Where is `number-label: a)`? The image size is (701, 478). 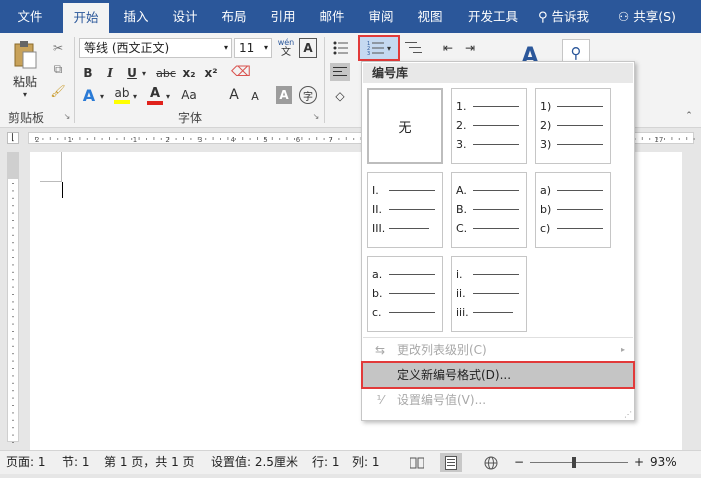
number-label: a) is located at coordinates (546, 190).